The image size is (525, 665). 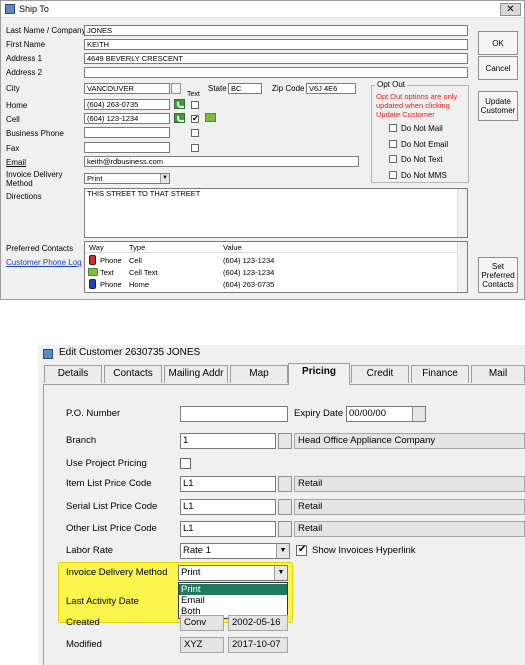 I want to click on row-way: Text, so click(x=107, y=272).